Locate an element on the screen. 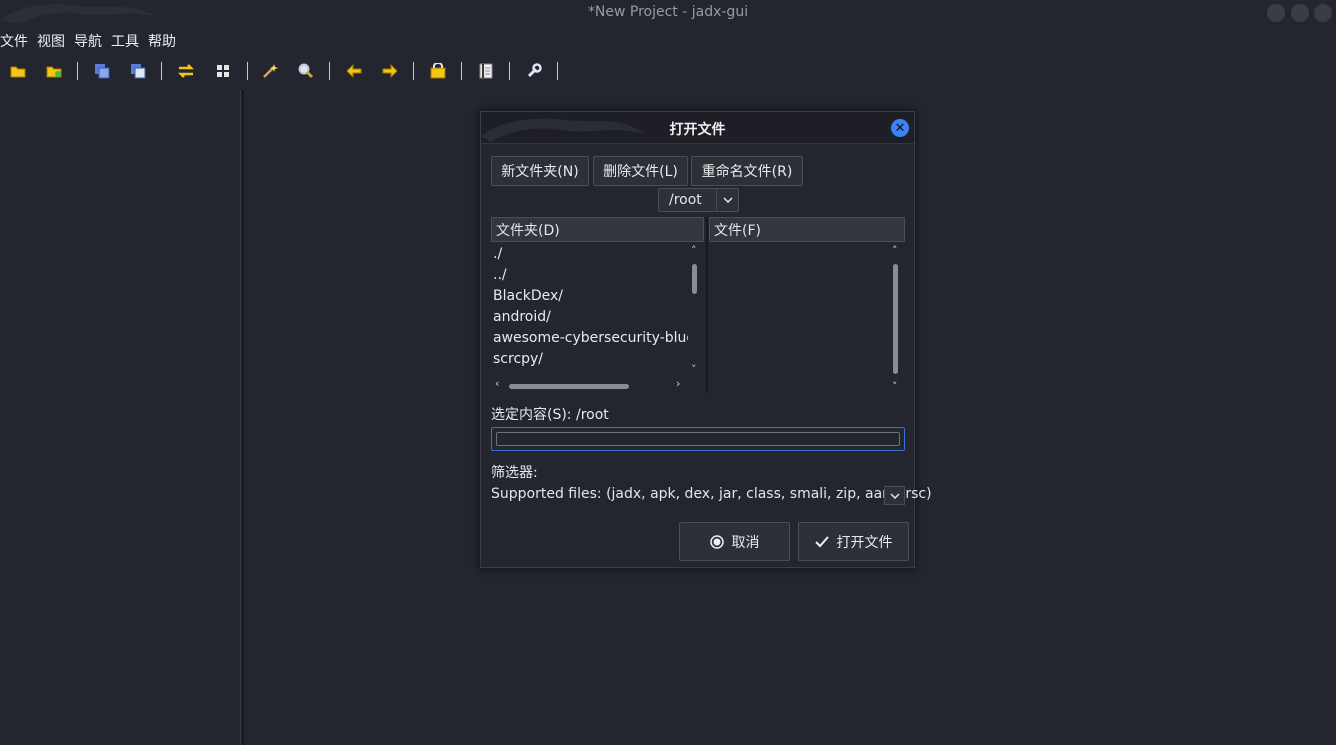 The width and height of the screenshot is (1336, 745). decompile-all-icon is located at coordinates (270, 71).